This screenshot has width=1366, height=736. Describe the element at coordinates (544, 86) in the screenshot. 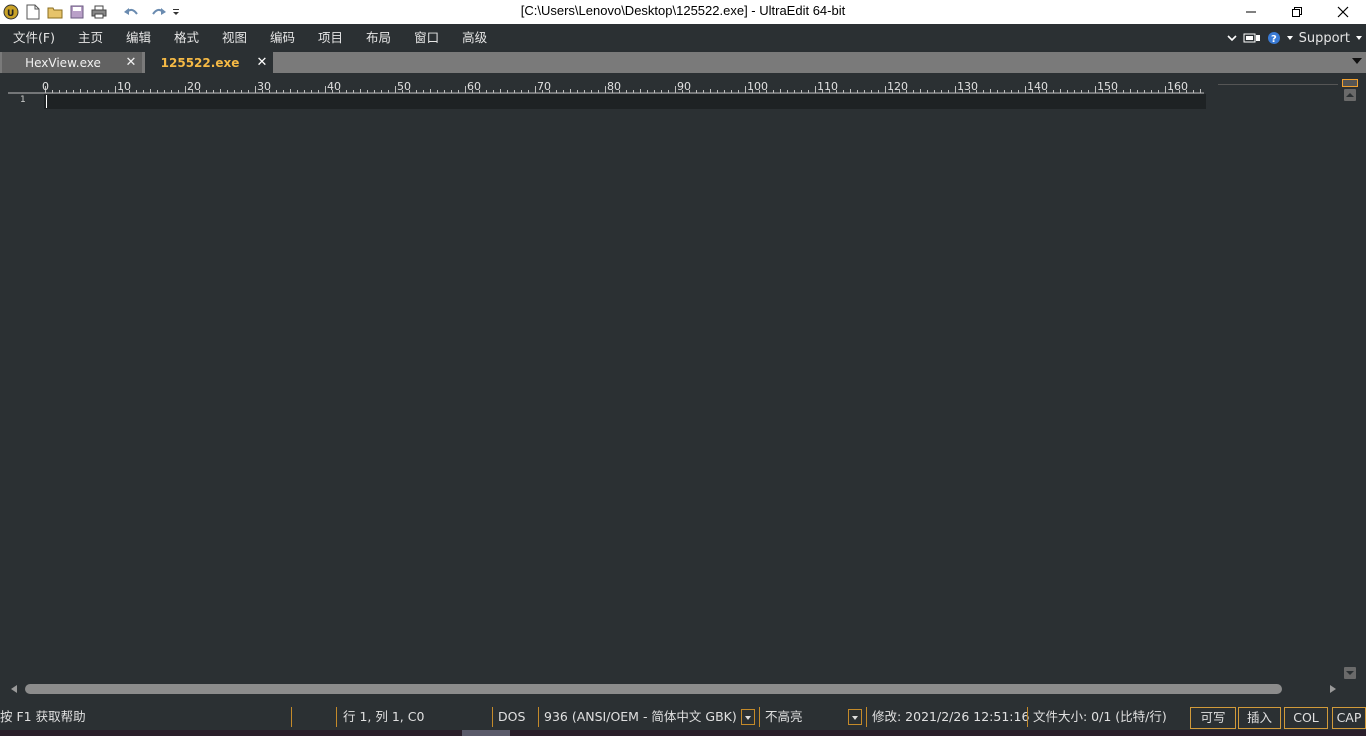

I see `ruler-label: 70` at that location.